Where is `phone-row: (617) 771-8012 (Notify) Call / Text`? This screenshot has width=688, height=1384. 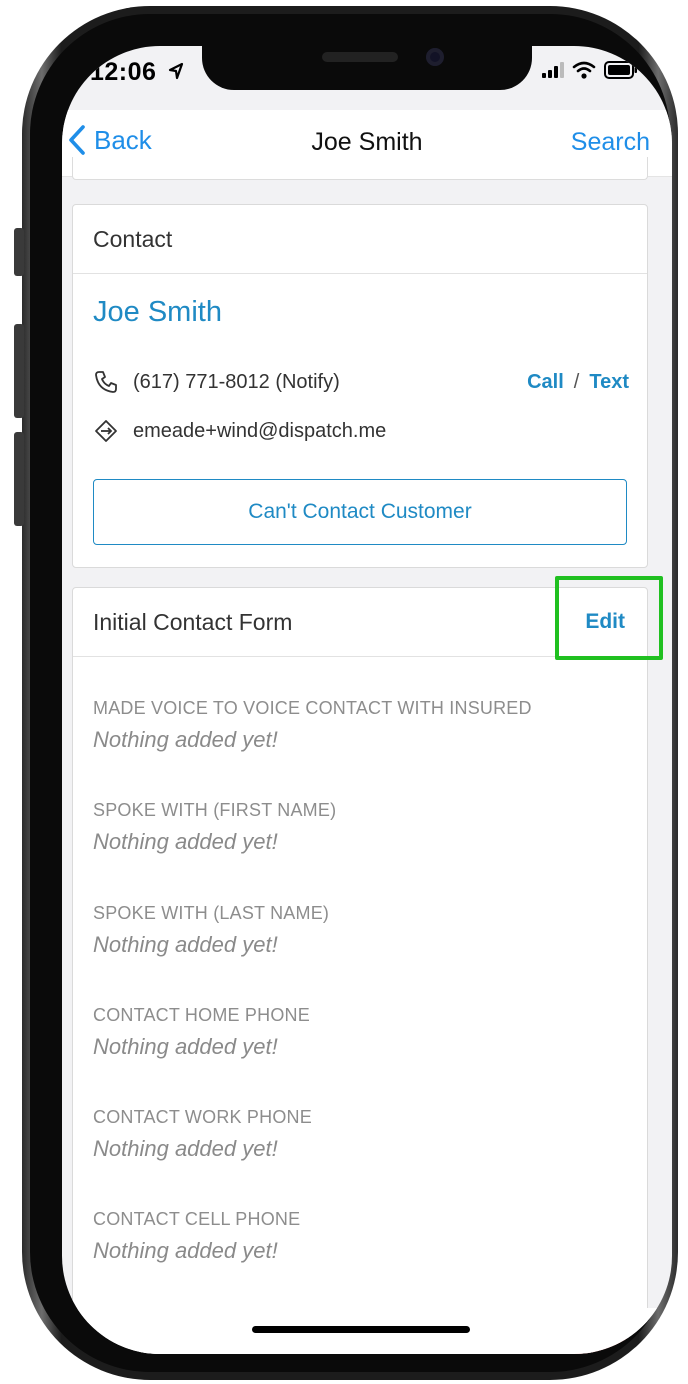
phone-row: (617) 771-8012 (Notify) Call / Text is located at coordinates (361, 382).